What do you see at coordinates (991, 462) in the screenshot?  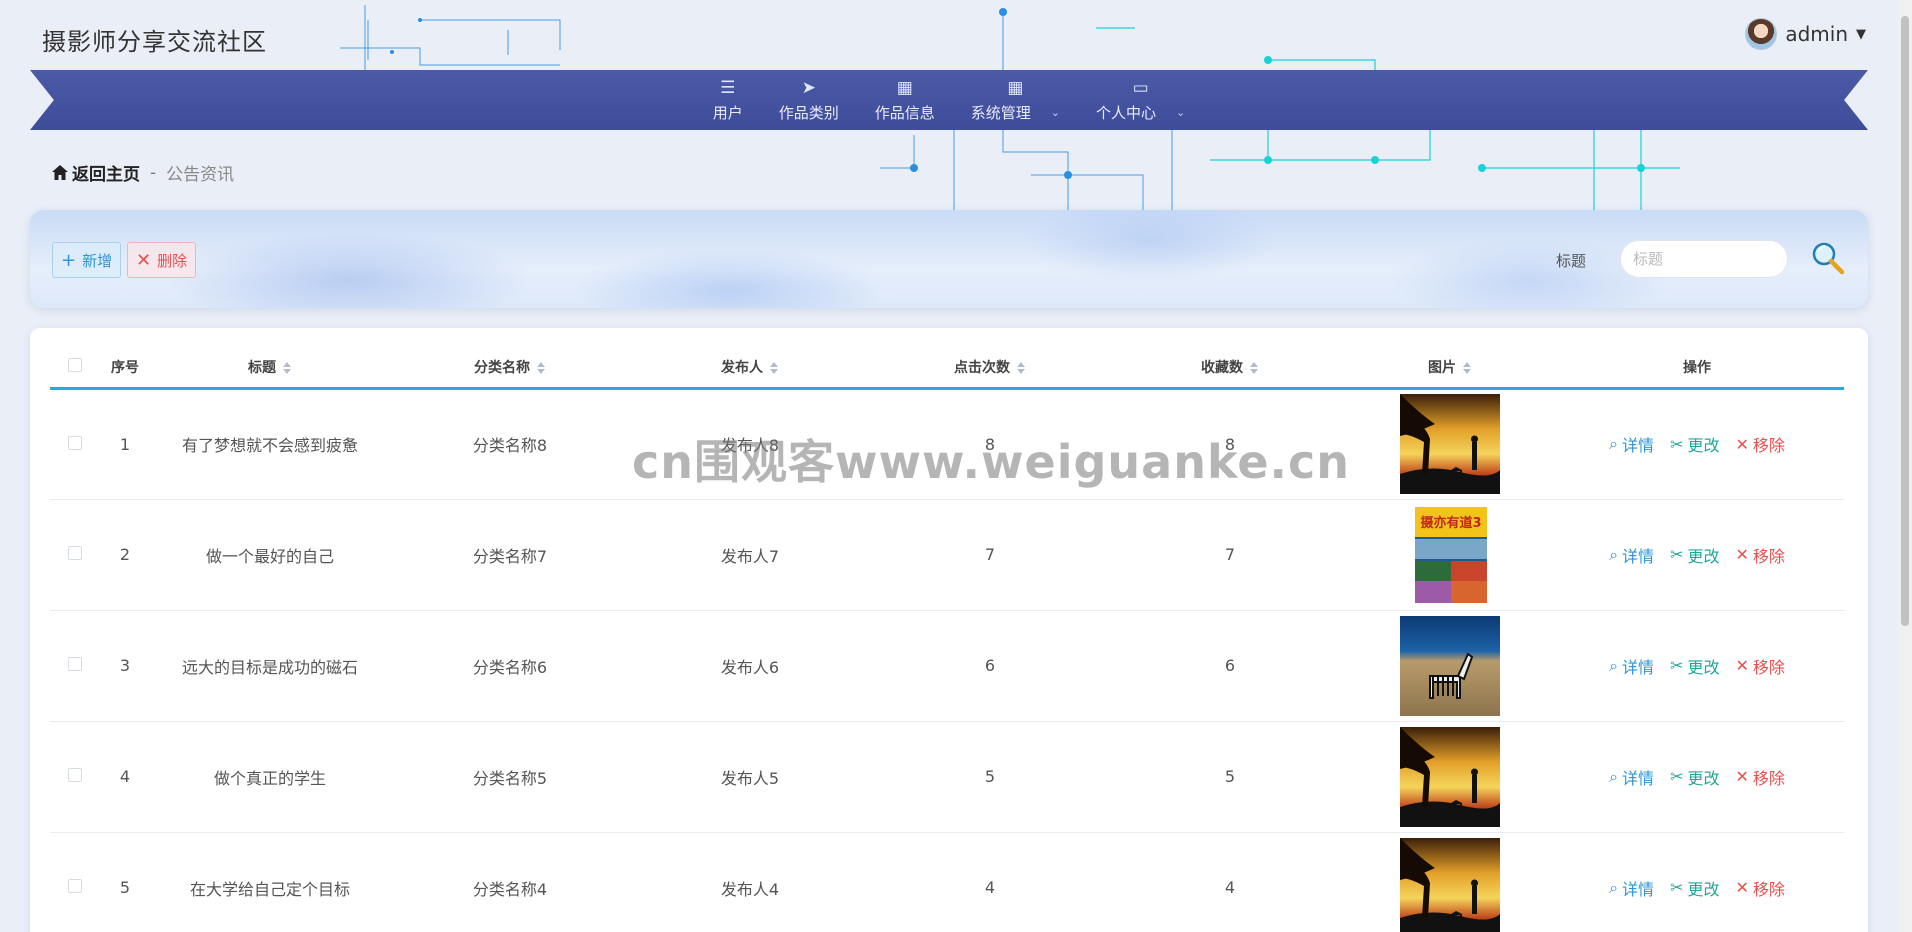 I see `watermark: cn围观客www.weiguanke.cn` at bounding box center [991, 462].